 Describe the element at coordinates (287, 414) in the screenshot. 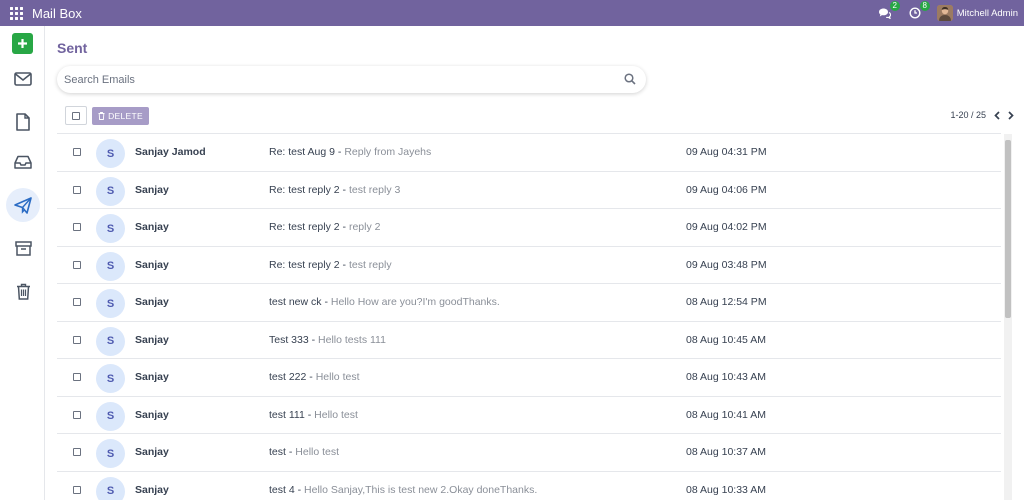

I see `subject: test 111` at that location.